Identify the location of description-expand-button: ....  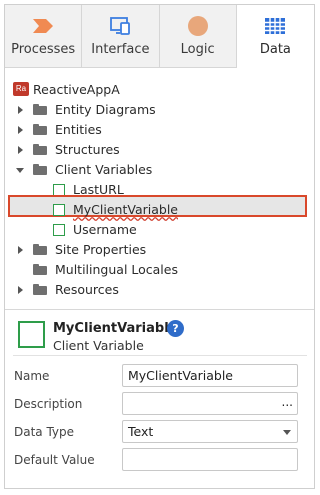
(287, 402).